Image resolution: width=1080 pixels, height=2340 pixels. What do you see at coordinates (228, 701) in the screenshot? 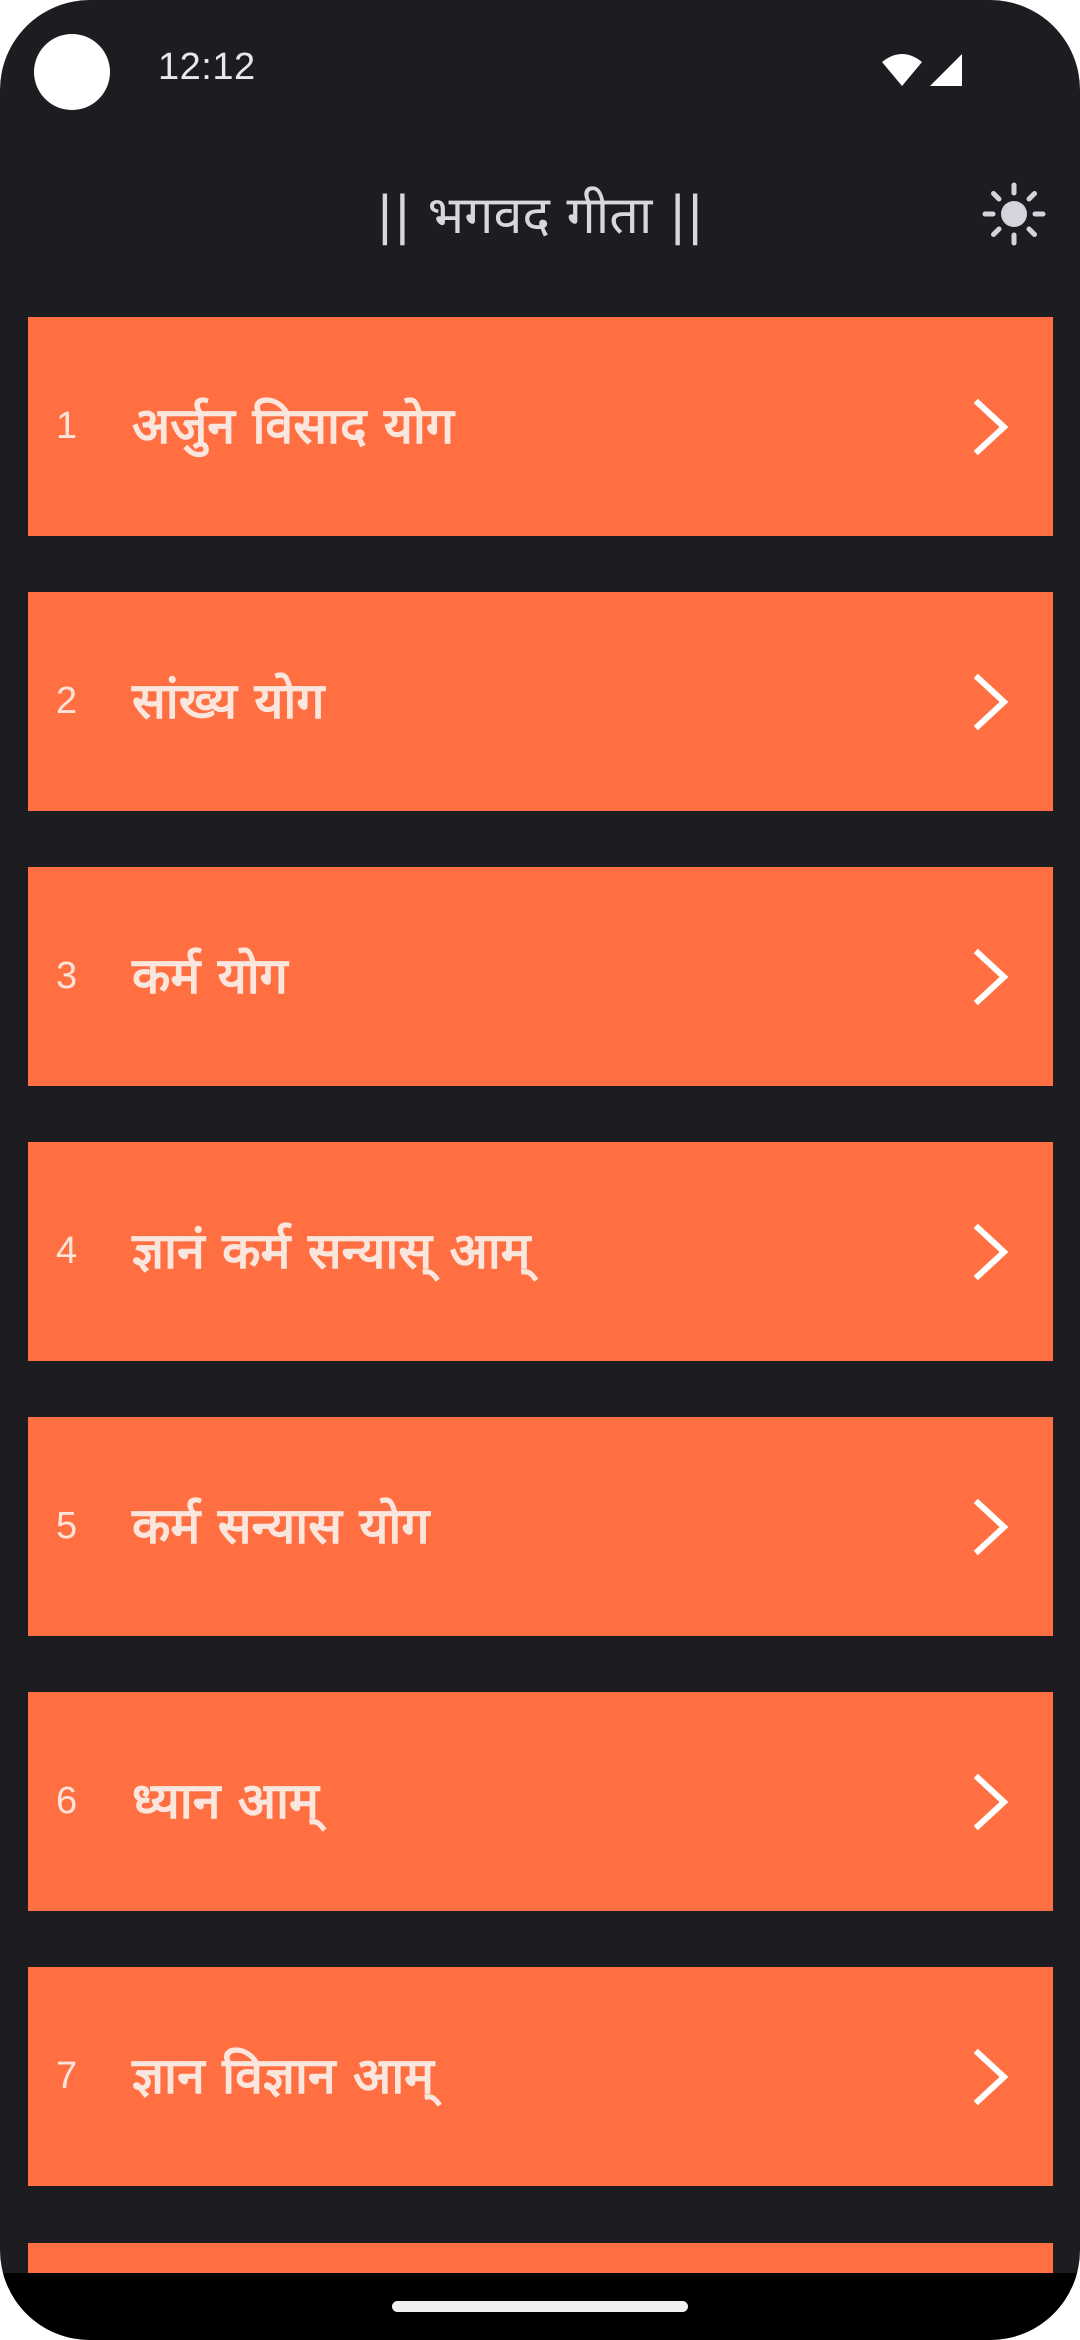
I see `chapter-name: सांख्य योग` at bounding box center [228, 701].